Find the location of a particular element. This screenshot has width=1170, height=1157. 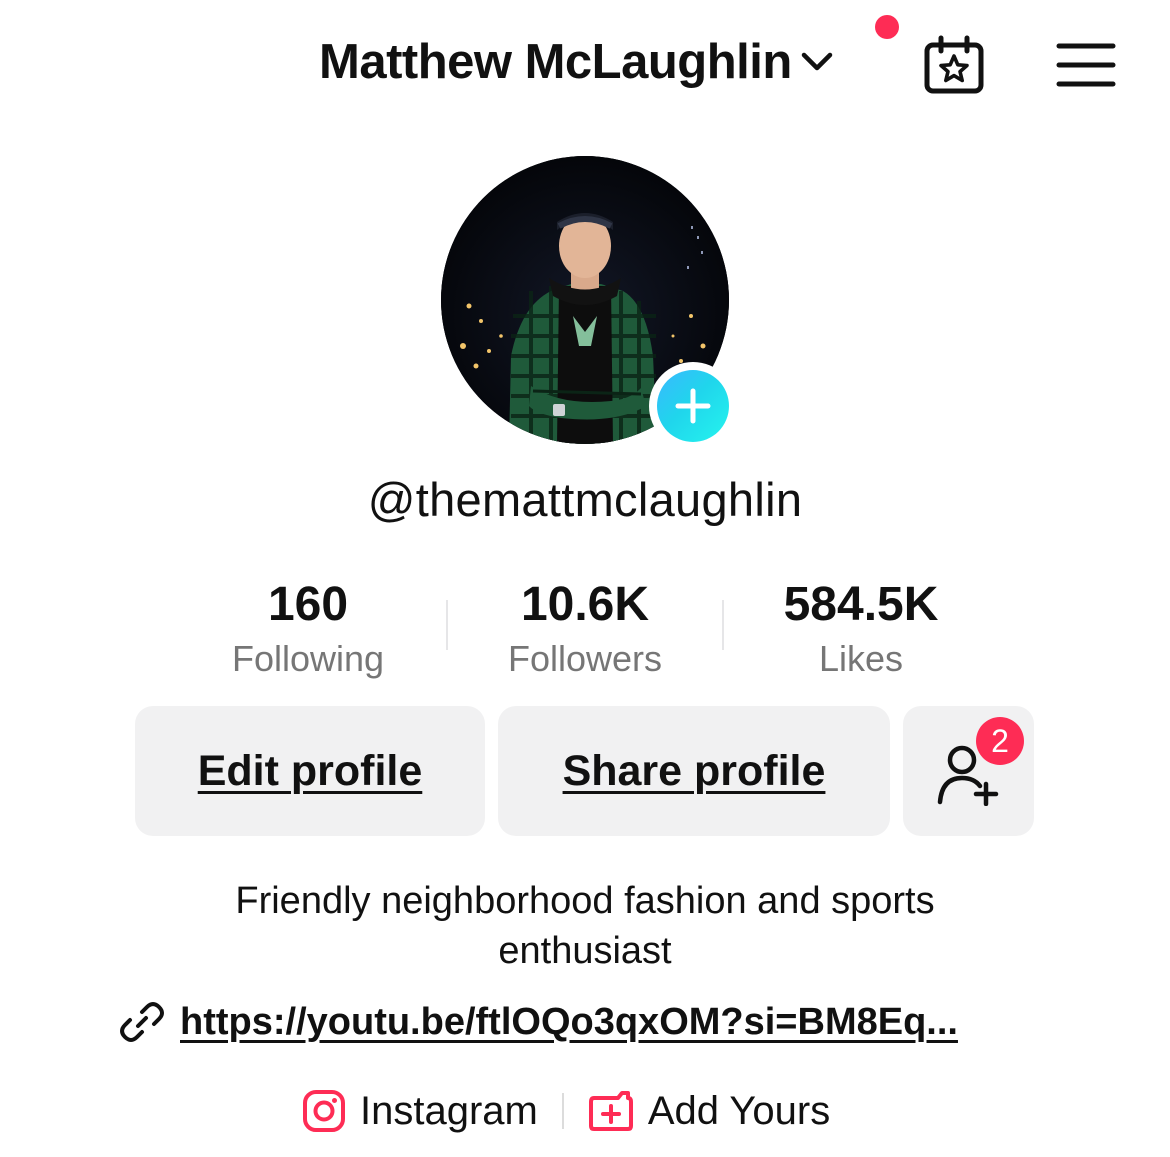

add-yours-label: Add Yours is located at coordinates (739, 1110).